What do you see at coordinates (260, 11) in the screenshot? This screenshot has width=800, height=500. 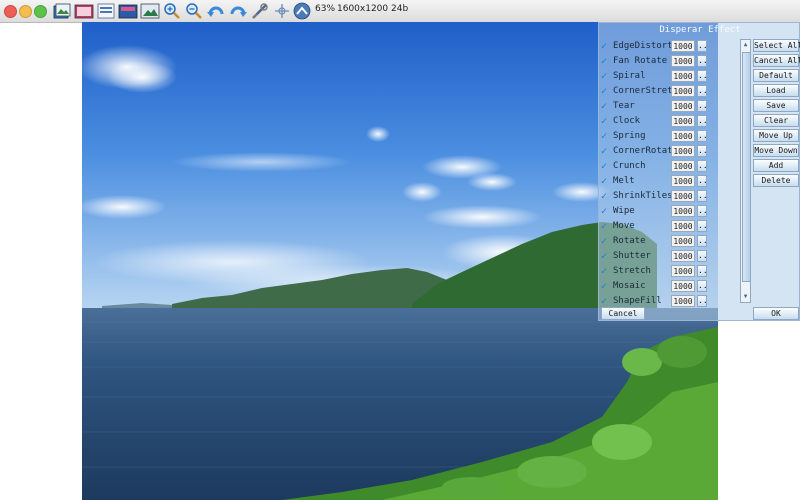 I see `tools-icon` at bounding box center [260, 11].